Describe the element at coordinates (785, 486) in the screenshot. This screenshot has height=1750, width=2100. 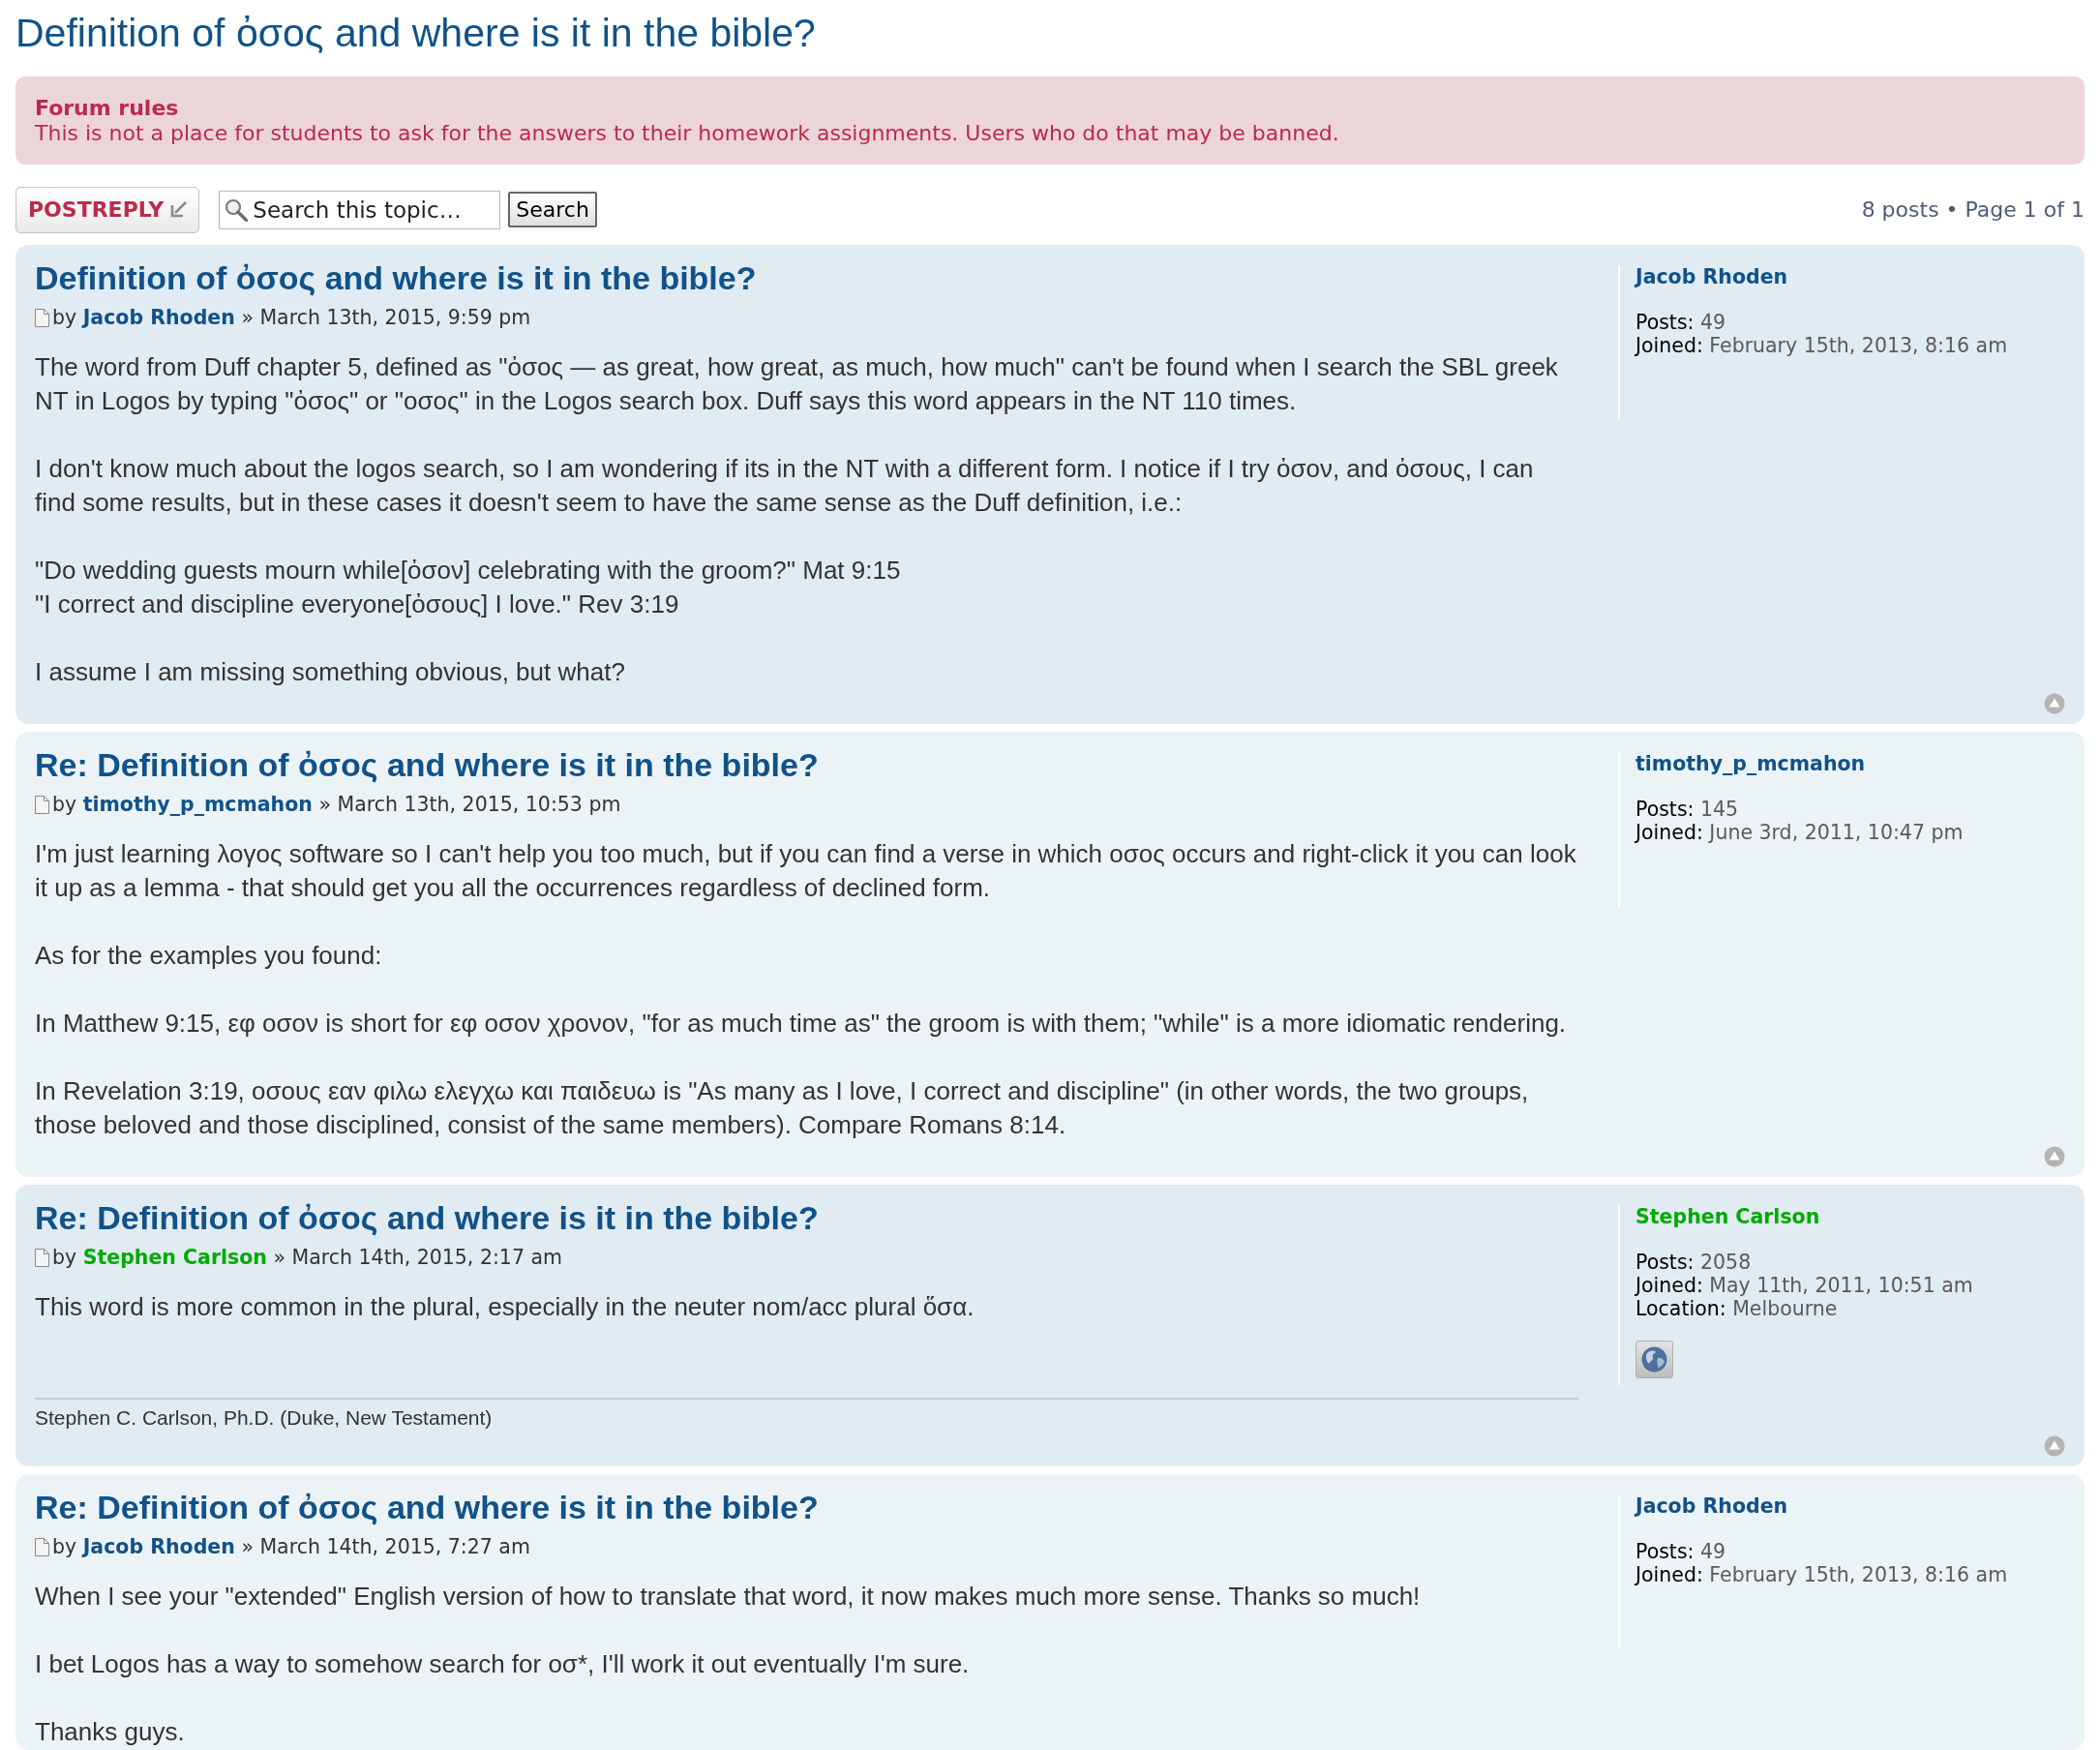
I see `post-paragraph: I don't know much about the logos search, so I am wondering if its in the NT with a different form. I notice if I try ὀσον, and ὀσους, I can find some results, but in these cases it doesn't seem to have the same sense as the Duff definition, i.e.:` at that location.